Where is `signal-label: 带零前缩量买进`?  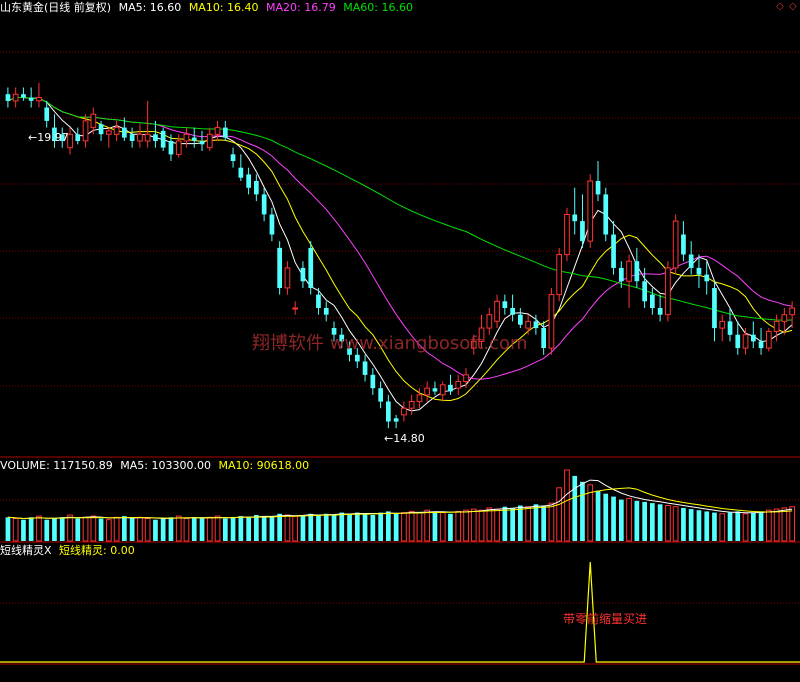
signal-label: 带零前缩量买进 is located at coordinates (605, 618).